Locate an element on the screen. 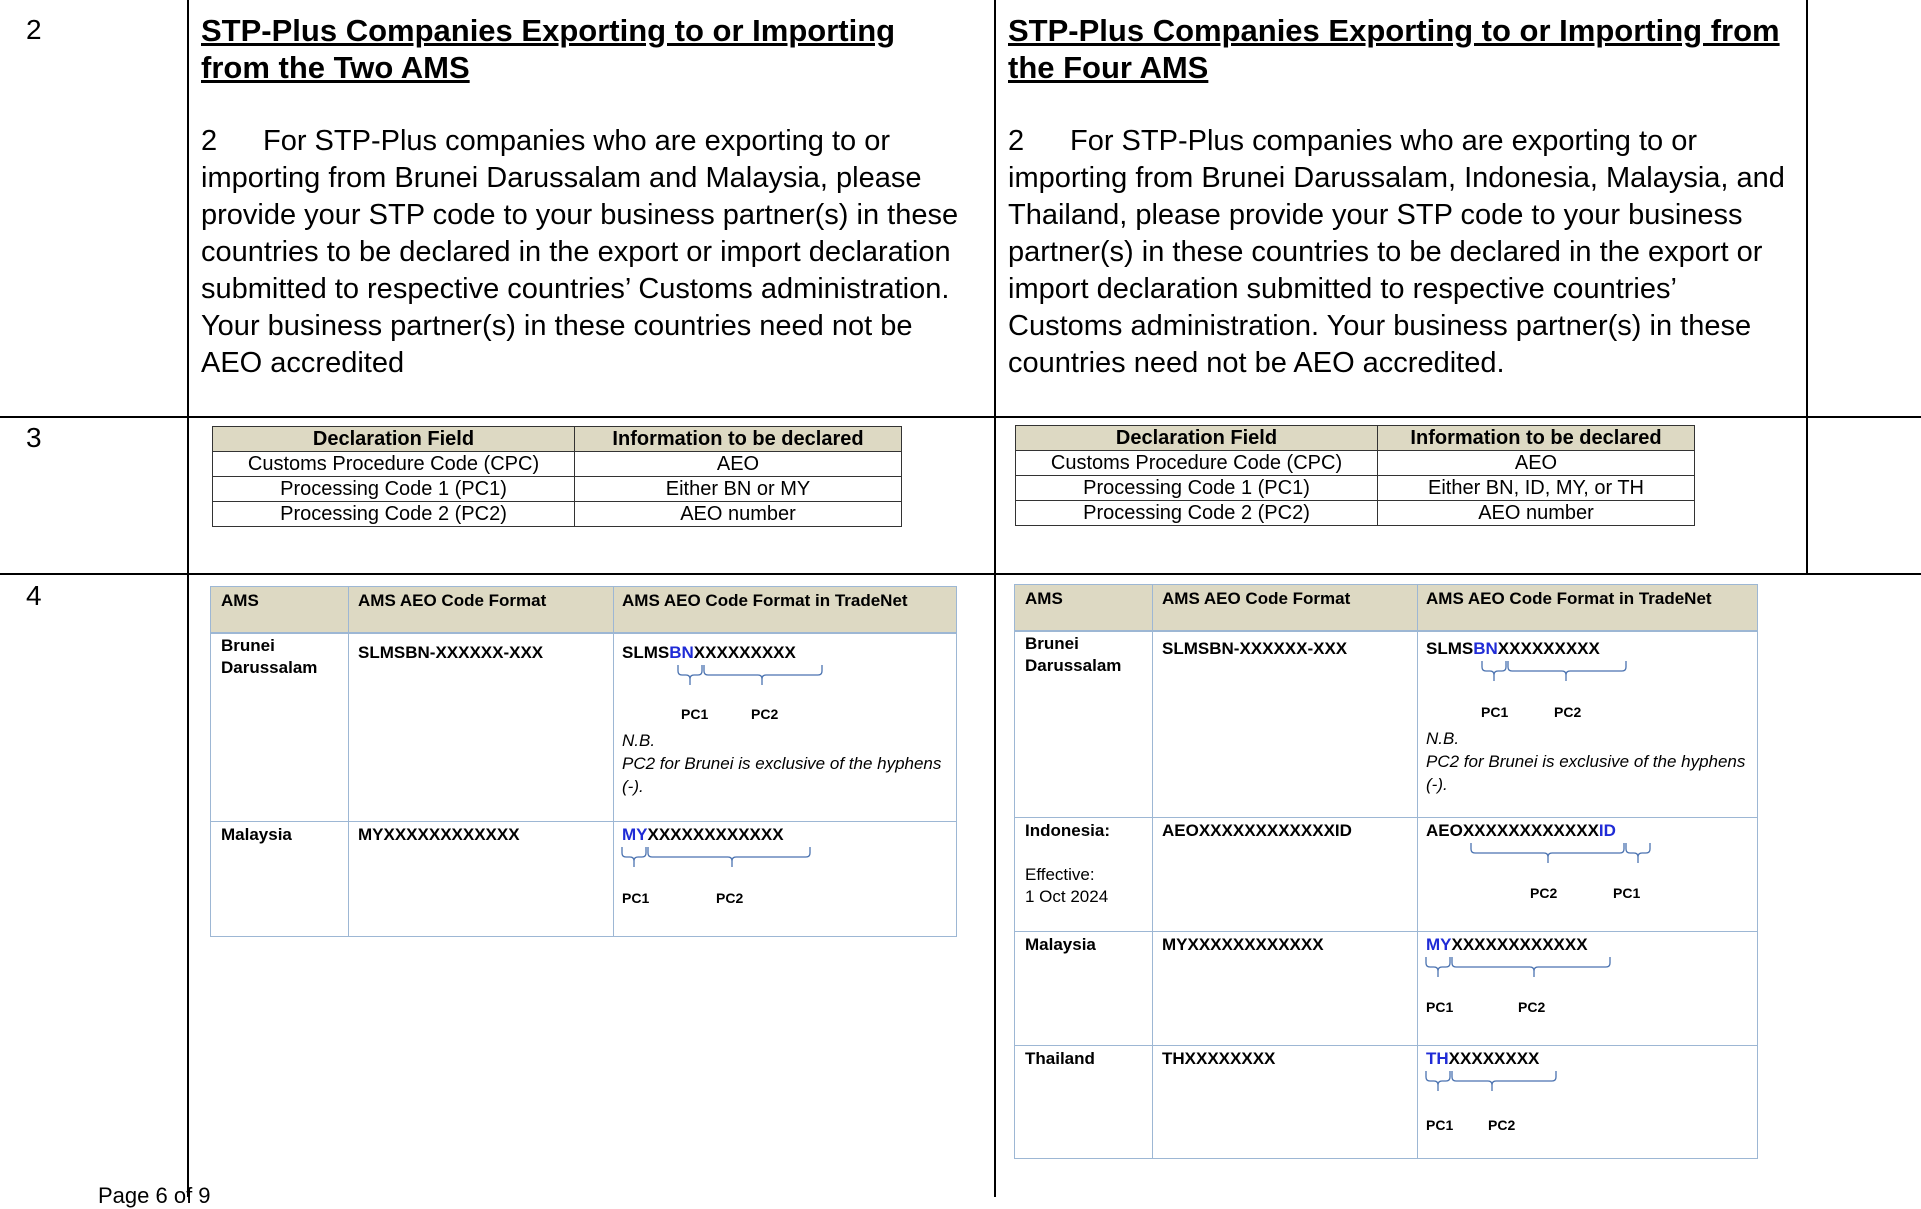 This screenshot has height=1209, width=1921. row-number: 3 is located at coordinates (34, 437).